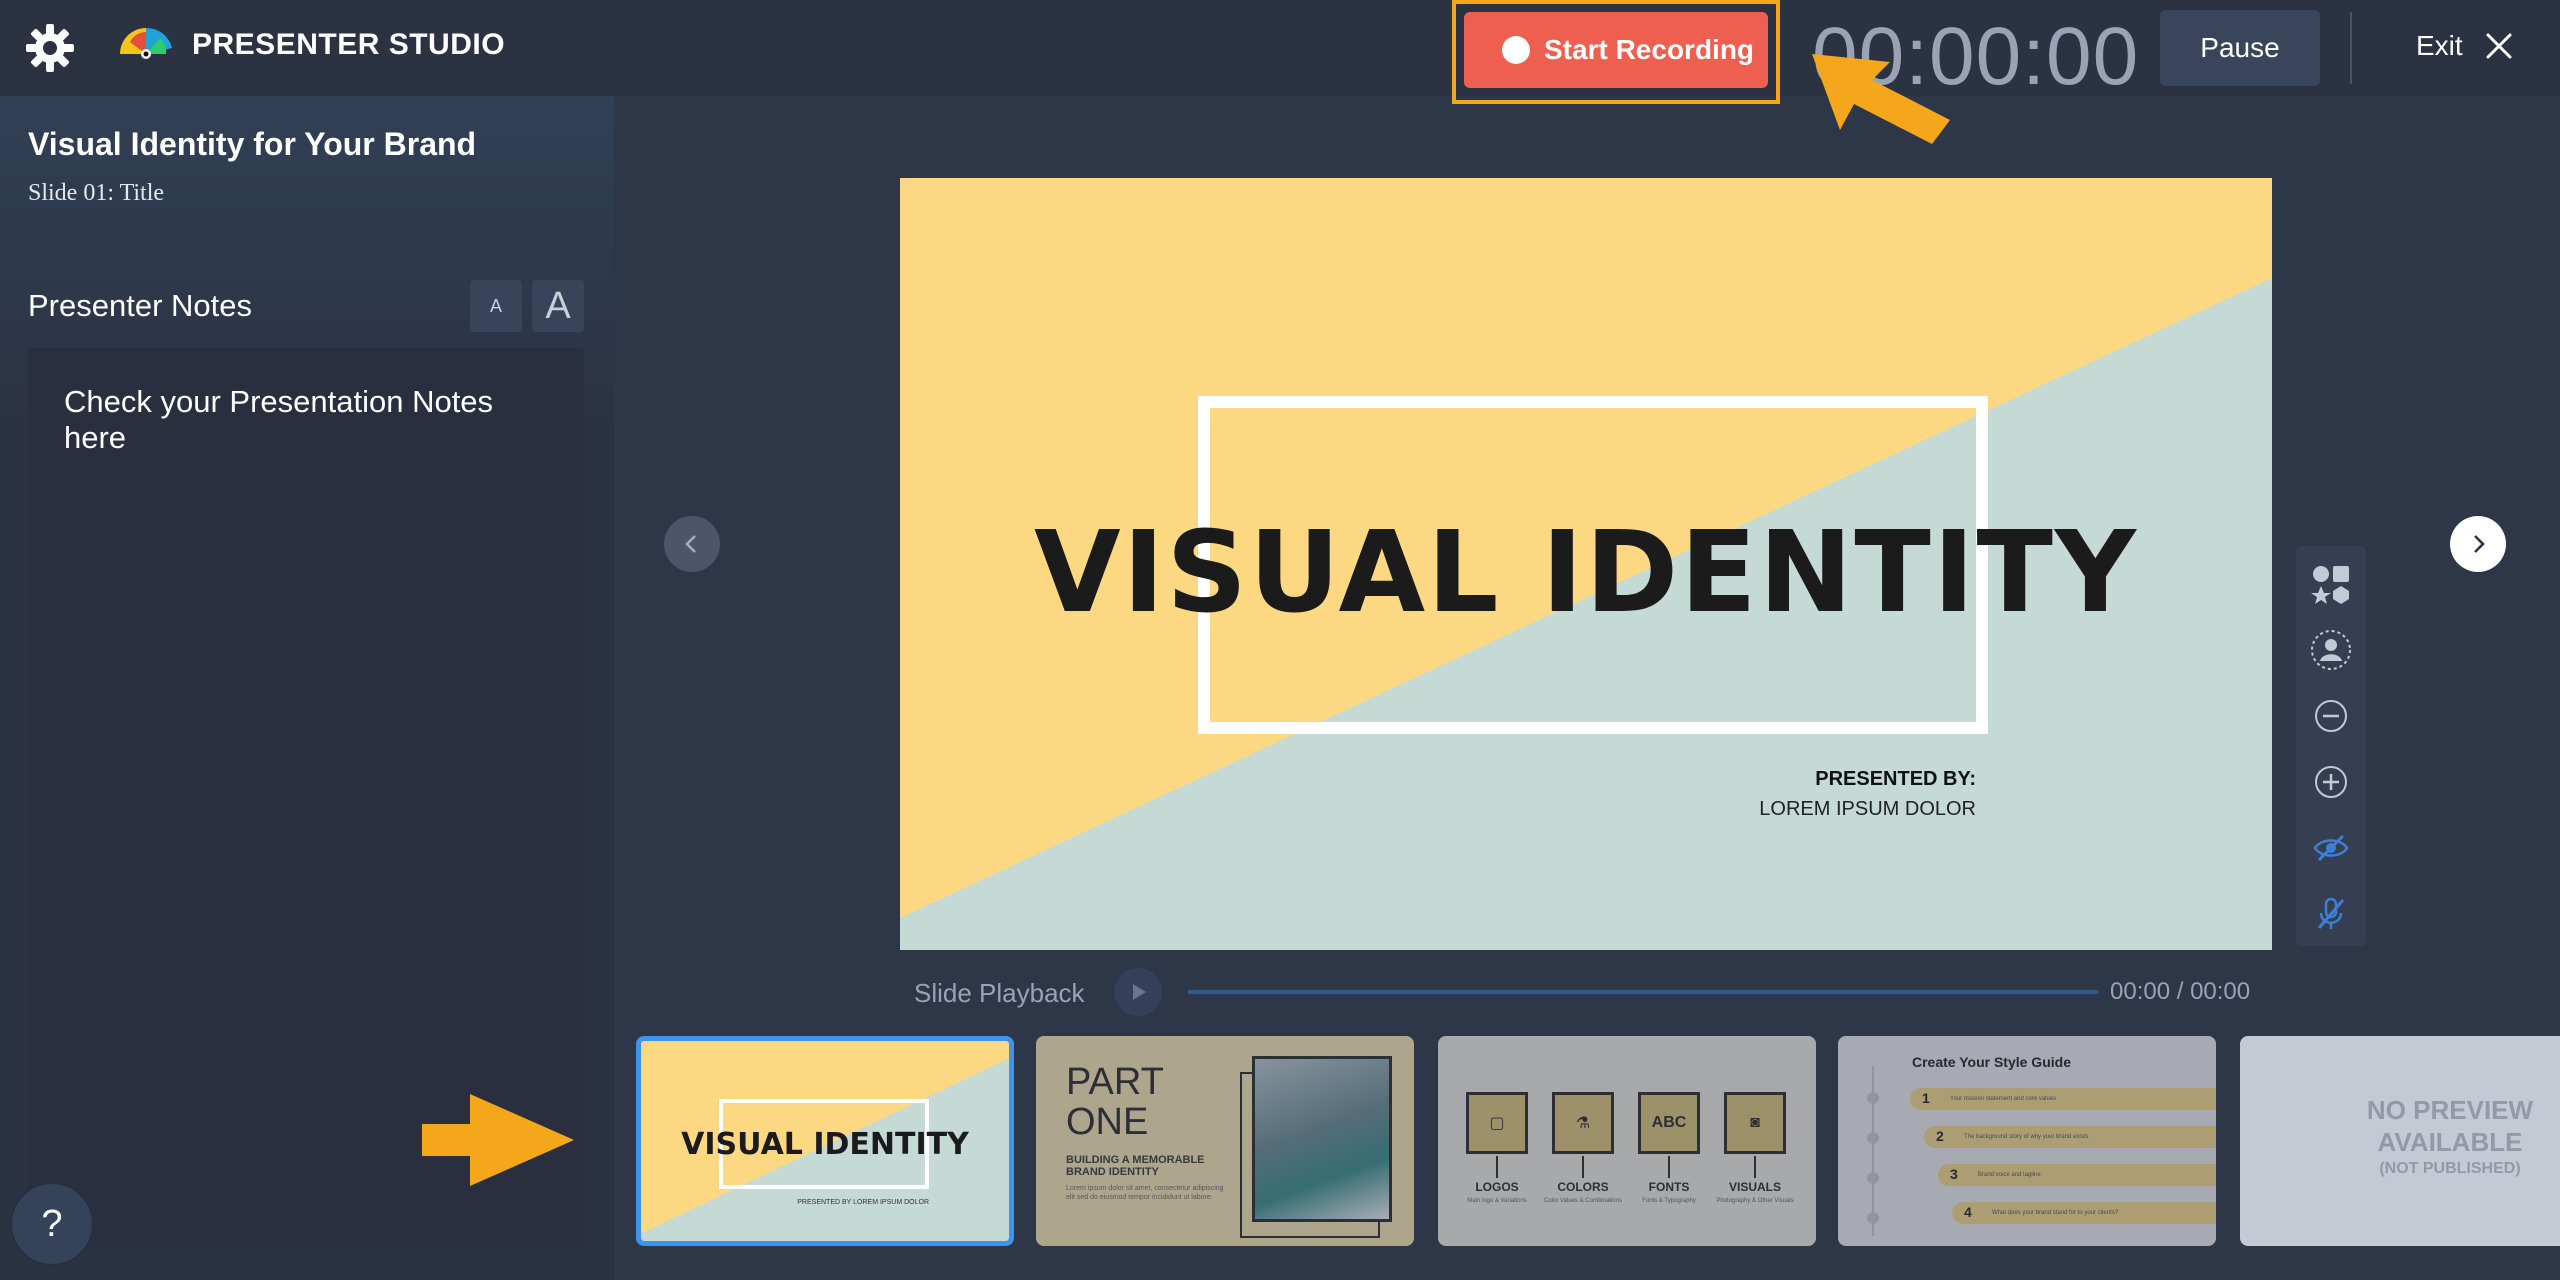 The width and height of the screenshot is (2560, 1280). Describe the element at coordinates (349, 44) in the screenshot. I see `brand-name: PRESENTER STUDIO` at that location.